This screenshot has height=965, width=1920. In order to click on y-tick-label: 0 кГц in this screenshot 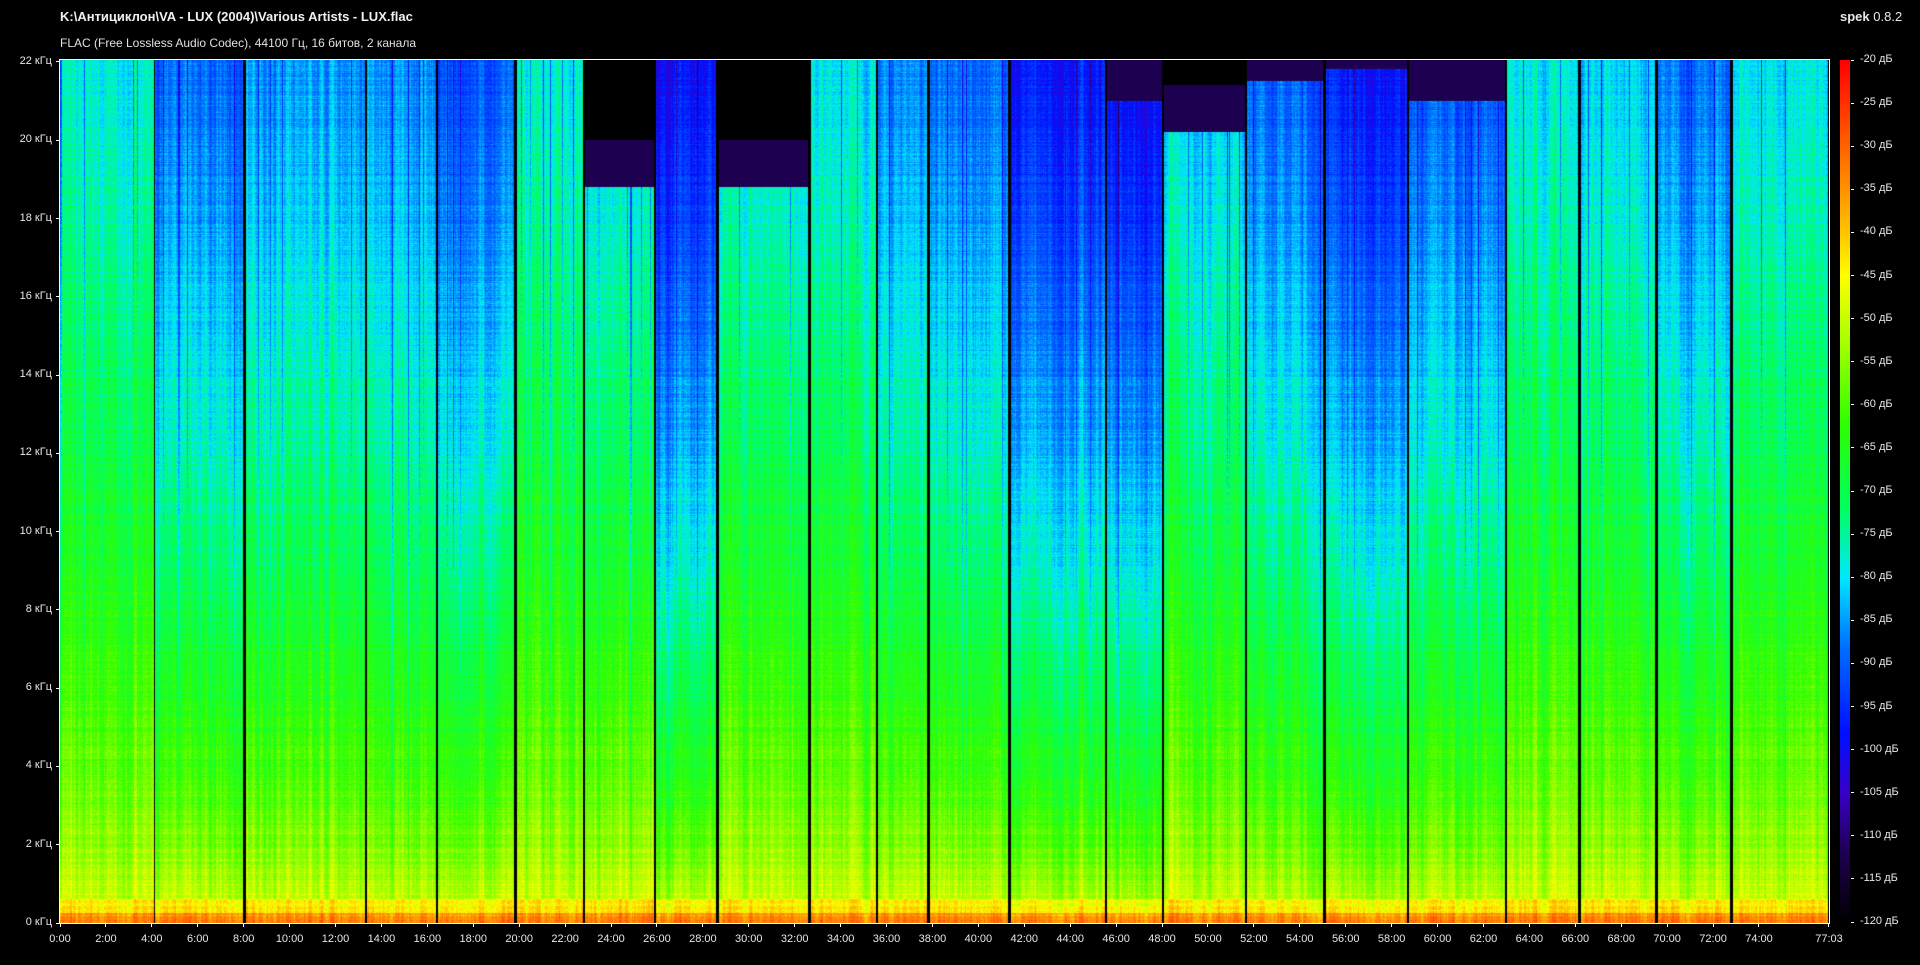, I will do `click(38, 922)`.